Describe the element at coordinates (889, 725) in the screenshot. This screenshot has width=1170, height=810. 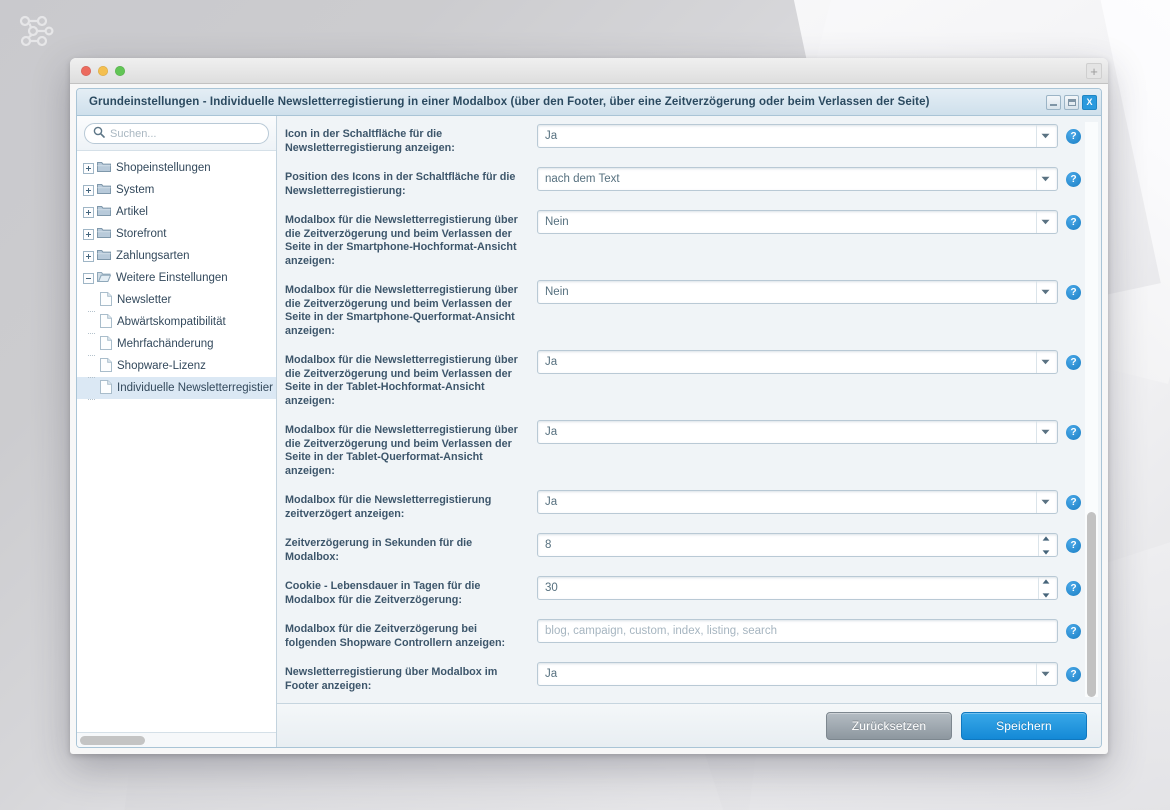
I see `reset-button: Zurücksetzen` at that location.